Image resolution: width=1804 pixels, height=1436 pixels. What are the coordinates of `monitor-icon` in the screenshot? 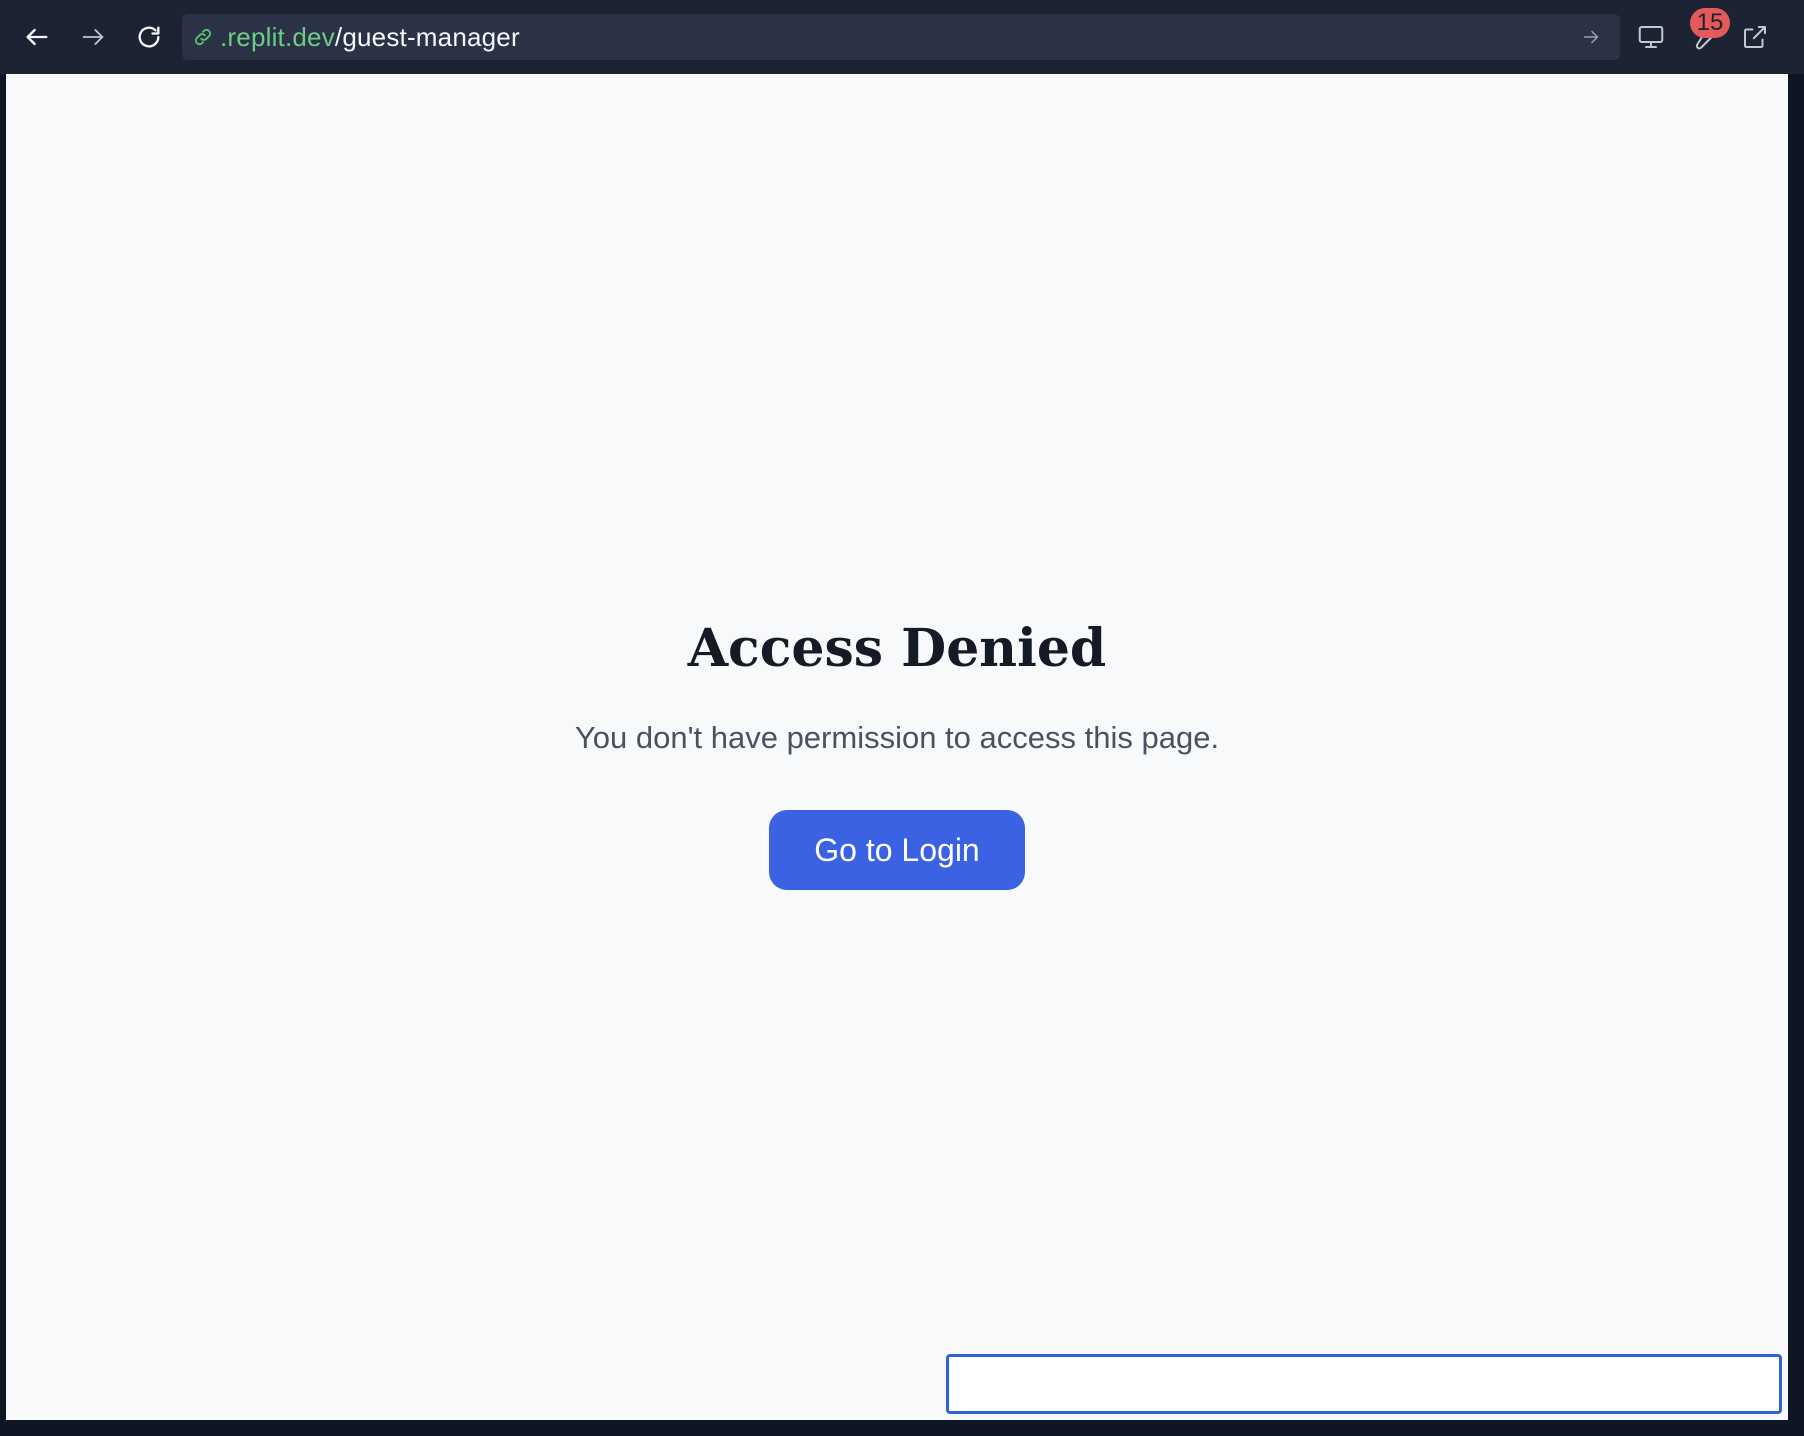 It's located at (1651, 37).